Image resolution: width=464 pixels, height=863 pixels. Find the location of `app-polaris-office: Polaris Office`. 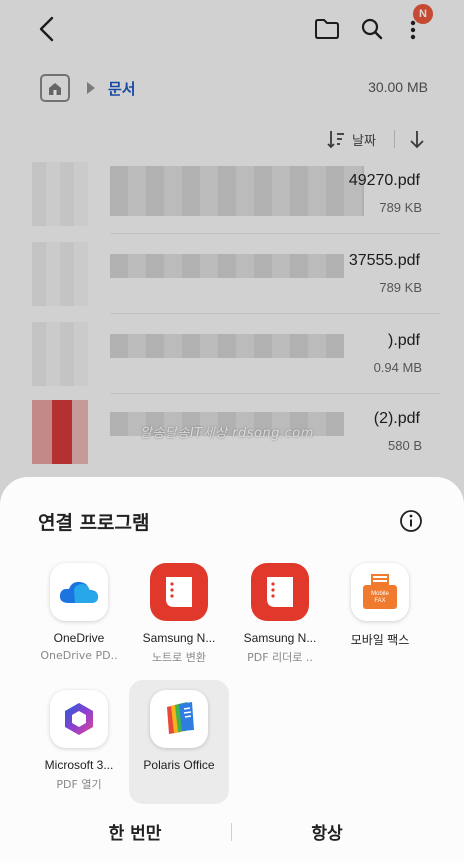

app-polaris-office: Polaris Office is located at coordinates (179, 742).